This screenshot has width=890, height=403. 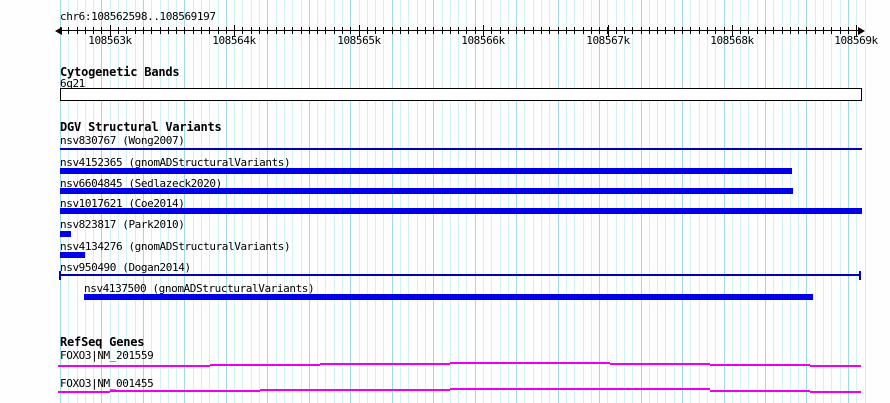 What do you see at coordinates (65, 234) in the screenshot?
I see `variant-bar` at bounding box center [65, 234].